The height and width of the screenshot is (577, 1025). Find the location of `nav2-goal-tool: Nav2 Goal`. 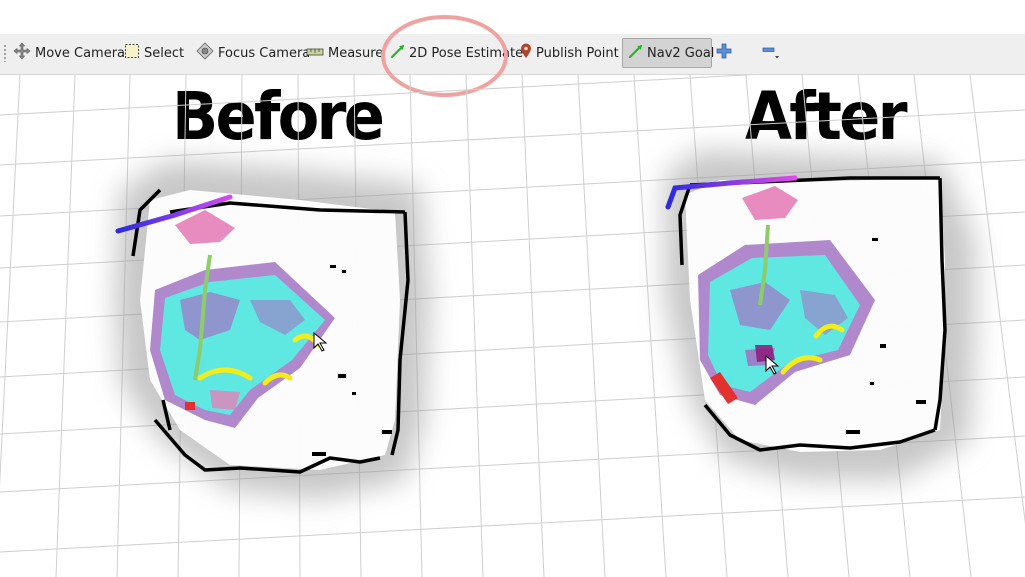

nav2-goal-tool: Nav2 Goal is located at coordinates (668, 53).